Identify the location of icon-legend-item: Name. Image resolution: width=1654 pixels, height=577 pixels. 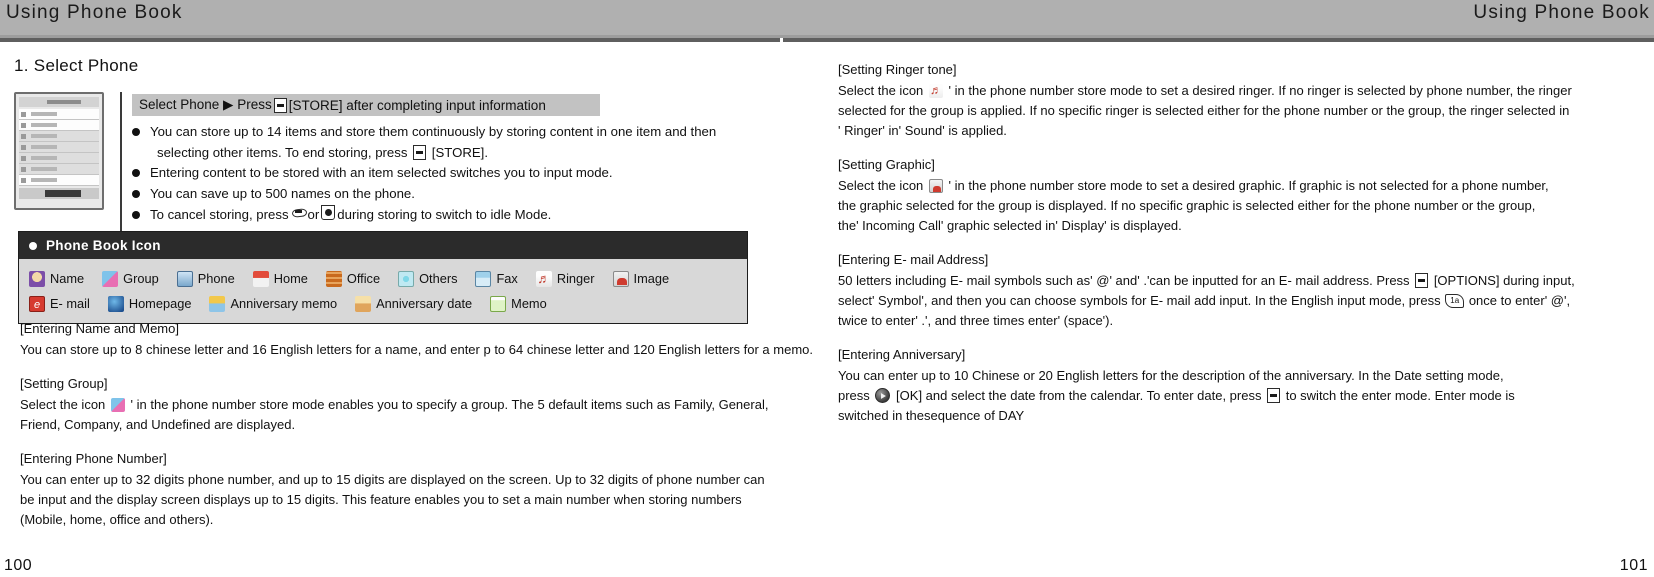
(57, 278).